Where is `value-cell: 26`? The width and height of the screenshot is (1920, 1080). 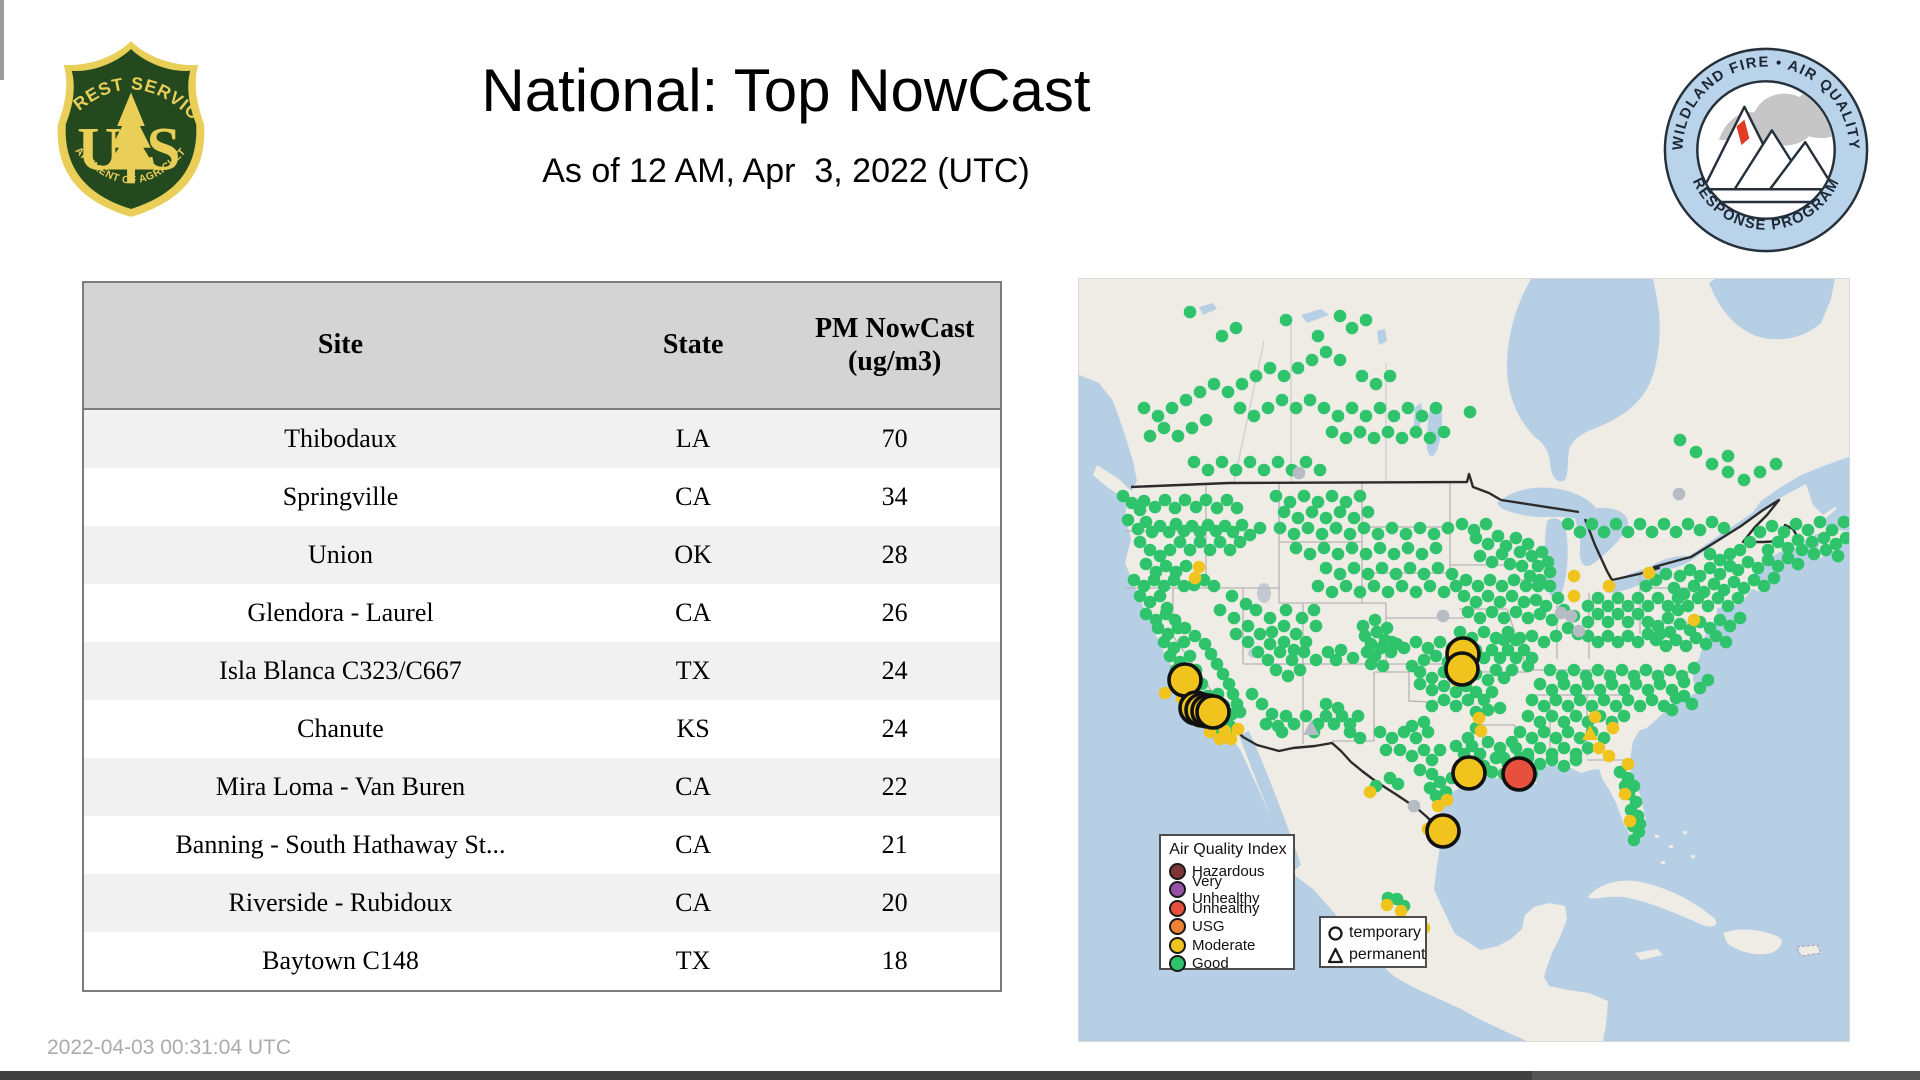 value-cell: 26 is located at coordinates (894, 612).